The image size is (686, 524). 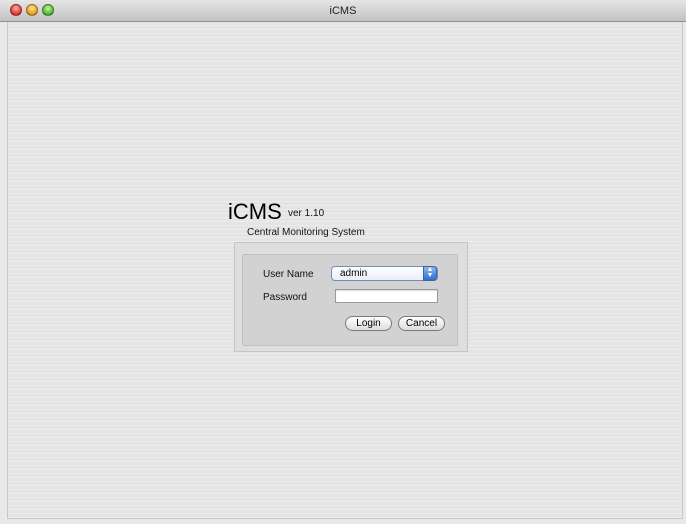 What do you see at coordinates (421, 323) in the screenshot?
I see `cancel-button: Cancel` at bounding box center [421, 323].